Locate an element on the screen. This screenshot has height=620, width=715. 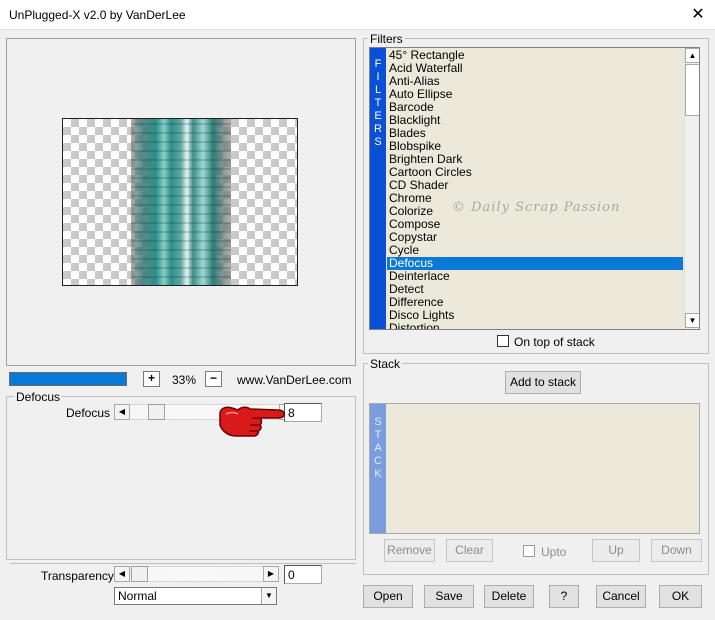
divider is located at coordinates (183, 563).